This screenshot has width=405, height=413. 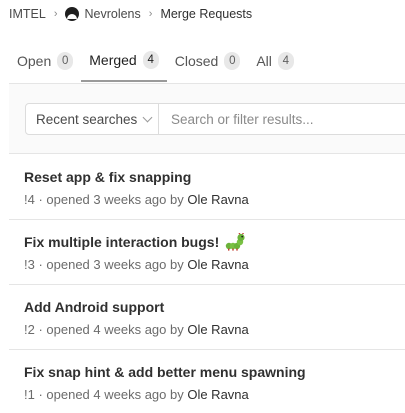 What do you see at coordinates (196, 61) in the screenshot?
I see `tab-label: Closed` at bounding box center [196, 61].